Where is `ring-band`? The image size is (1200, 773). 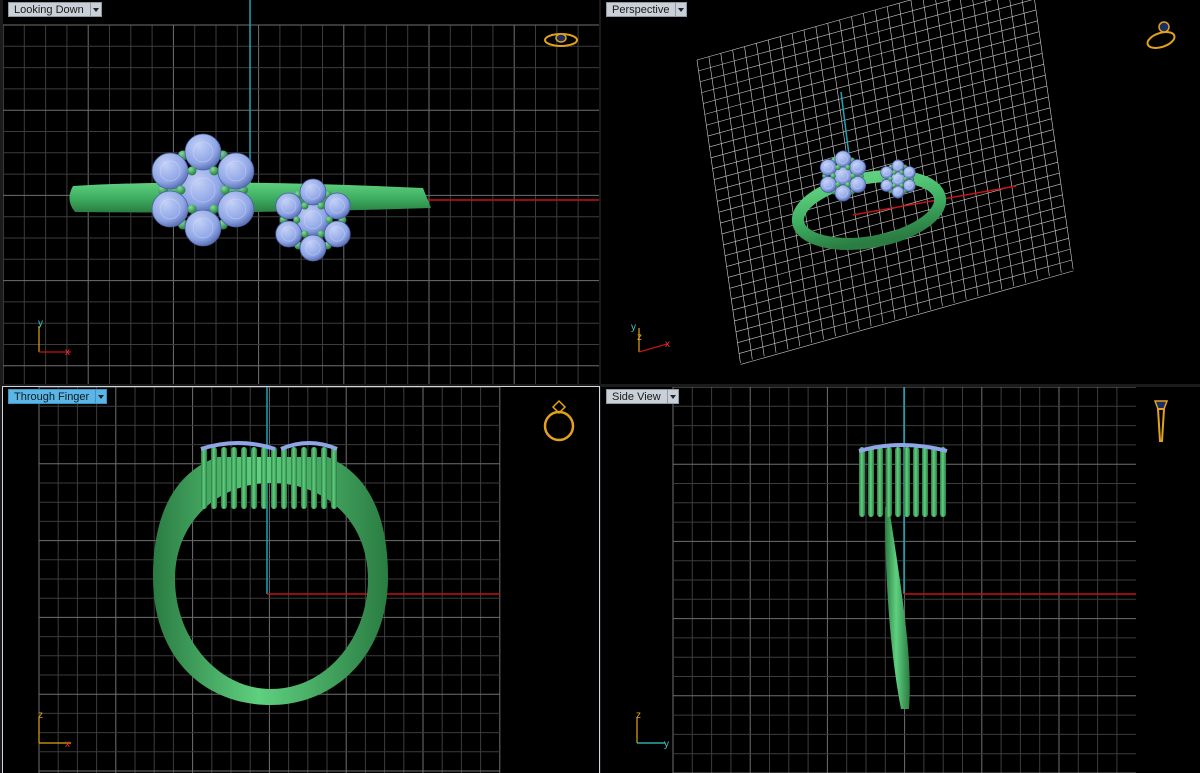
ring-band is located at coordinates (869, 210).